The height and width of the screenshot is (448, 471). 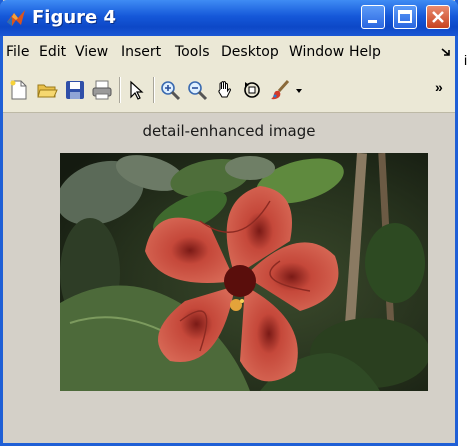 What do you see at coordinates (16, 18) in the screenshot?
I see `matlab-logo-icon` at bounding box center [16, 18].